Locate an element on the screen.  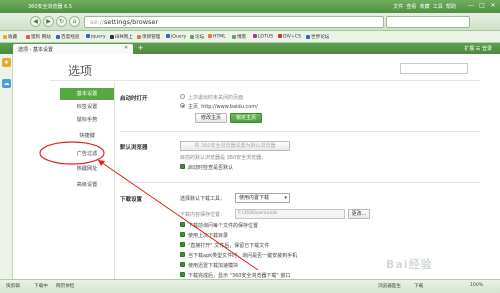
status-item: 快剪辑 is located at coordinates (13, 286).